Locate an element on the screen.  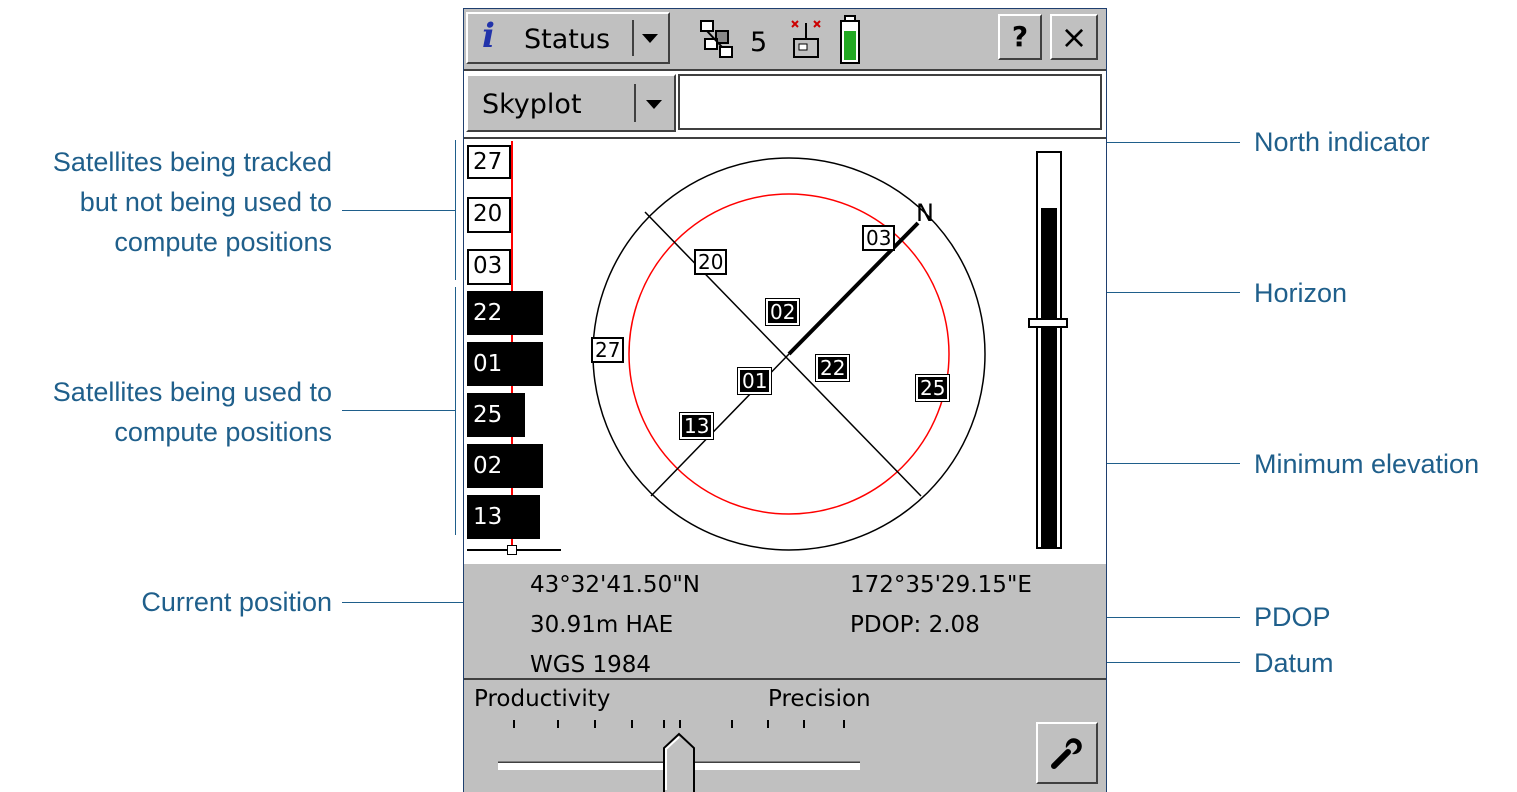
info-icon: i is located at coordinates (488, 36).